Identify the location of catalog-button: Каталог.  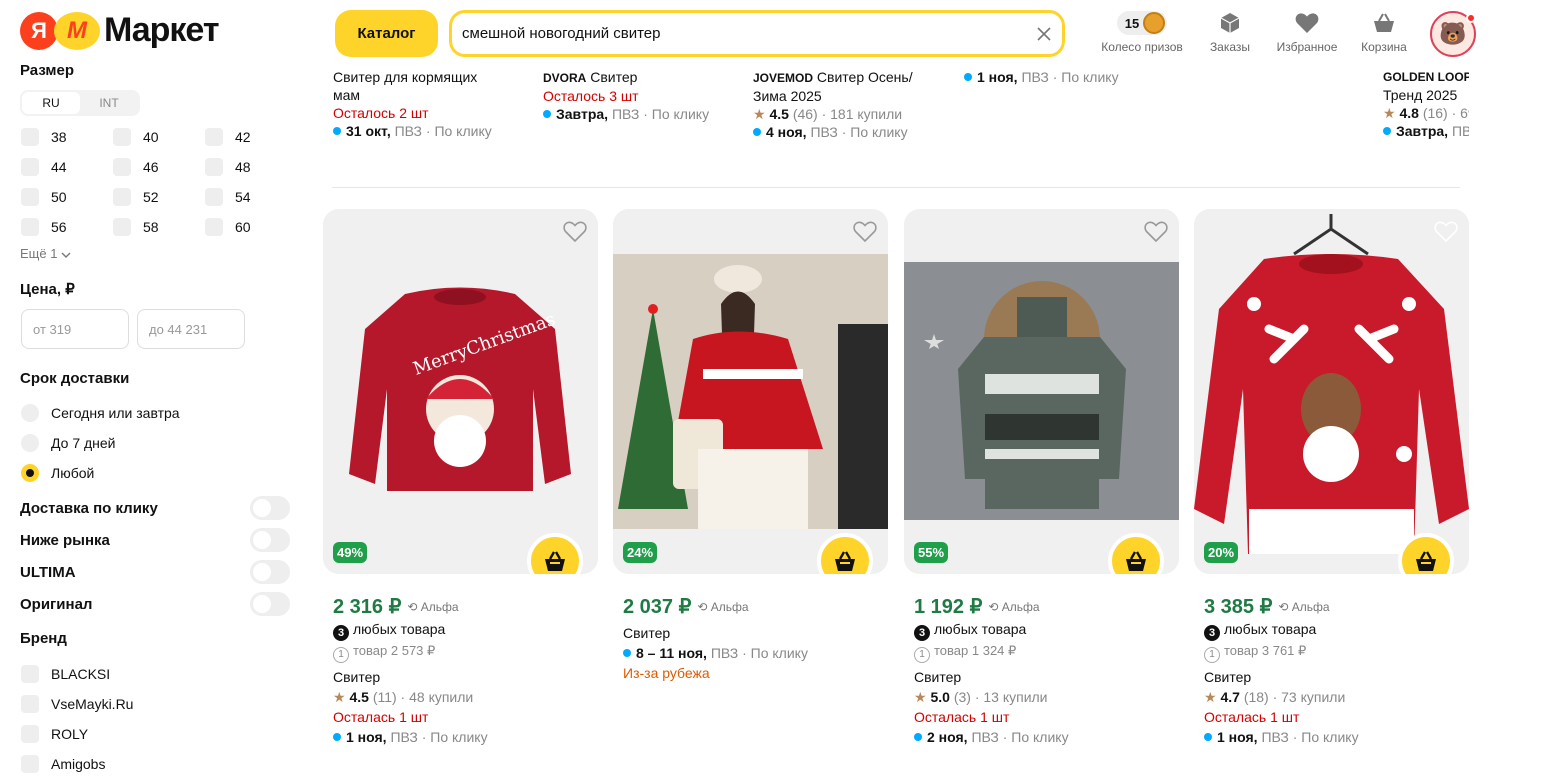
(386, 33).